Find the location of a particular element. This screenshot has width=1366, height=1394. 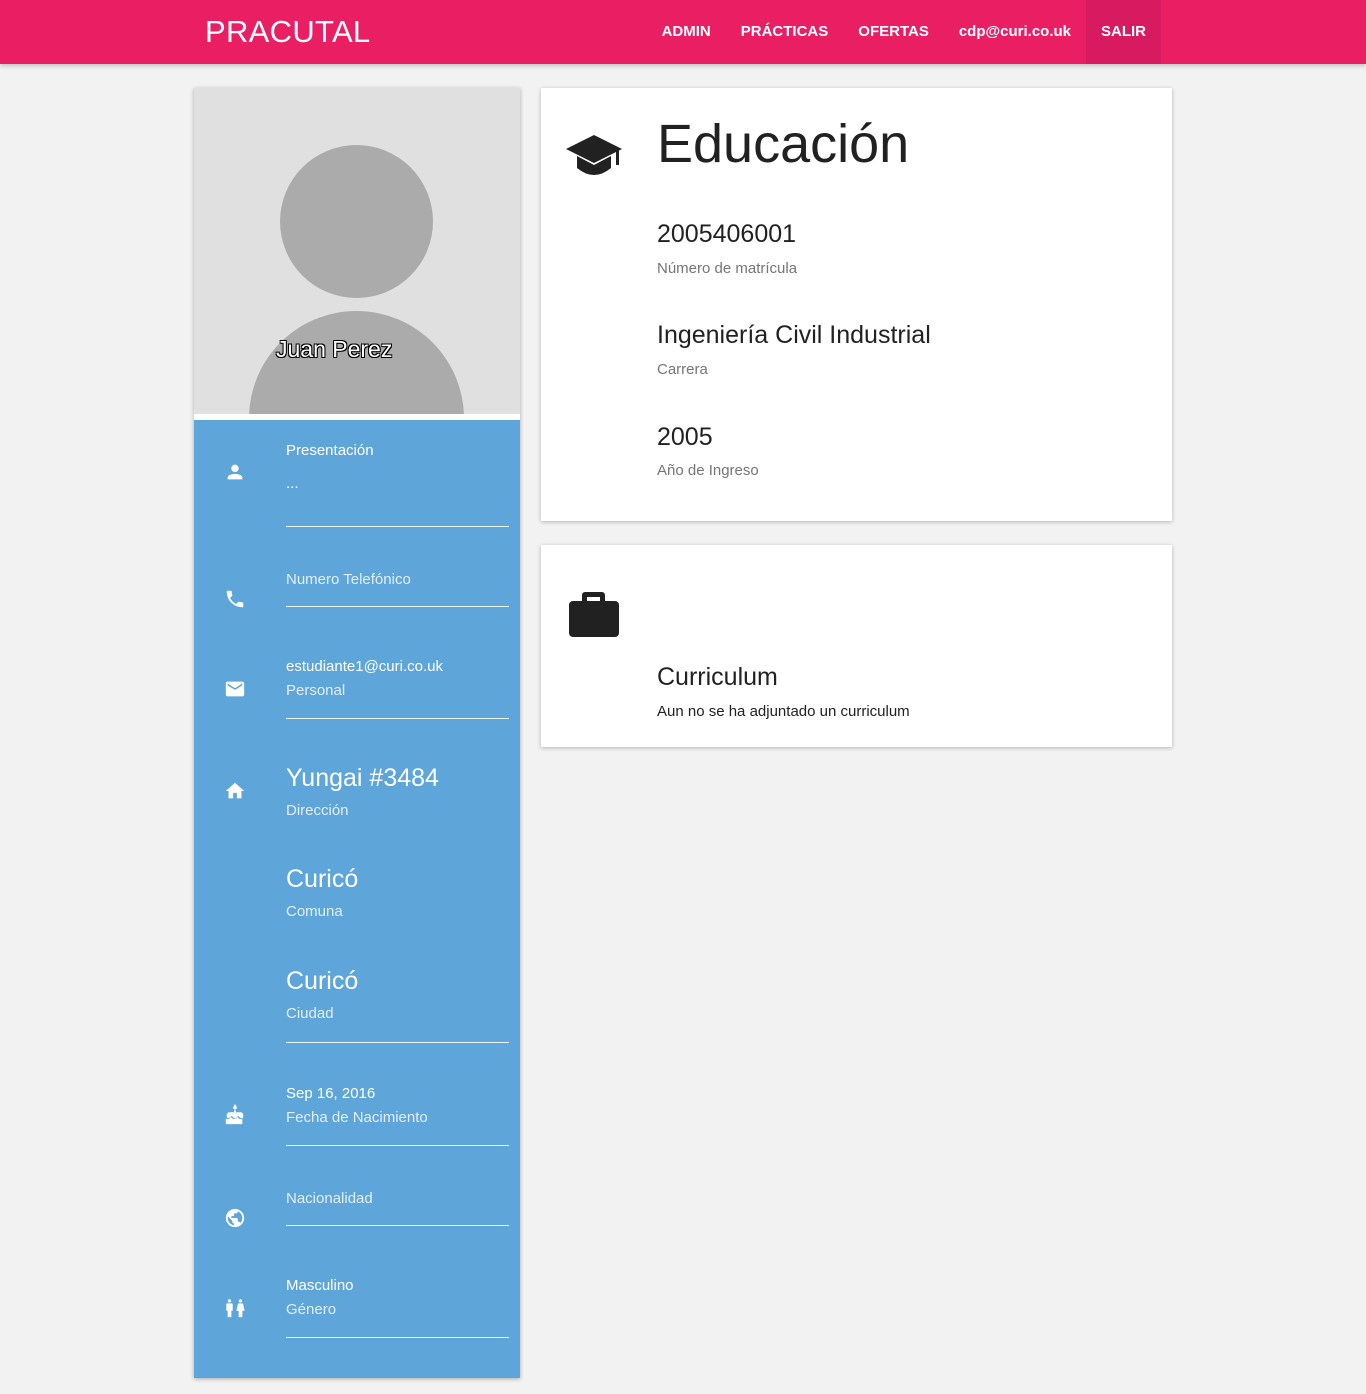

birthdate-field: Sep 16, 2016 Fecha de Nacimiento is located at coordinates (397, 1105).